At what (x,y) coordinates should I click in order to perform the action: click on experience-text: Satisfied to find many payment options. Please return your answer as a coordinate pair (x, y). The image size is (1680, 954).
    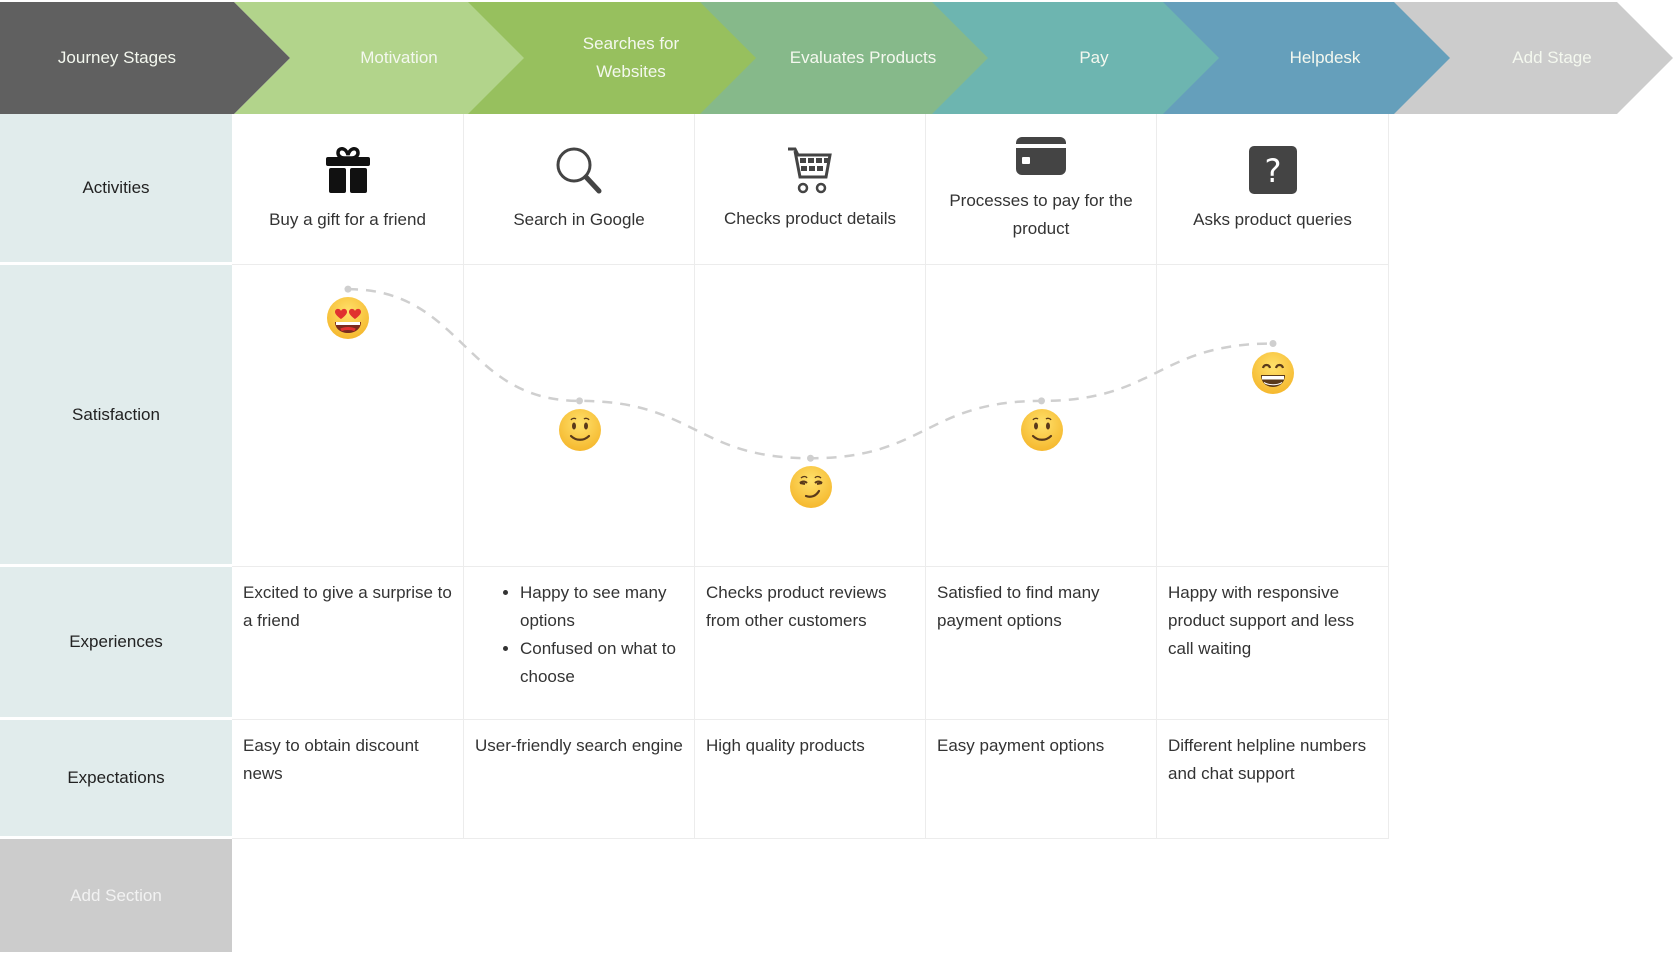
    Looking at the image, I should click on (1018, 606).